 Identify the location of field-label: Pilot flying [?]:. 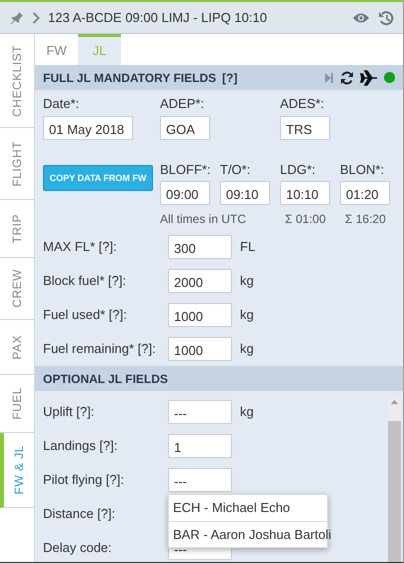
(84, 480).